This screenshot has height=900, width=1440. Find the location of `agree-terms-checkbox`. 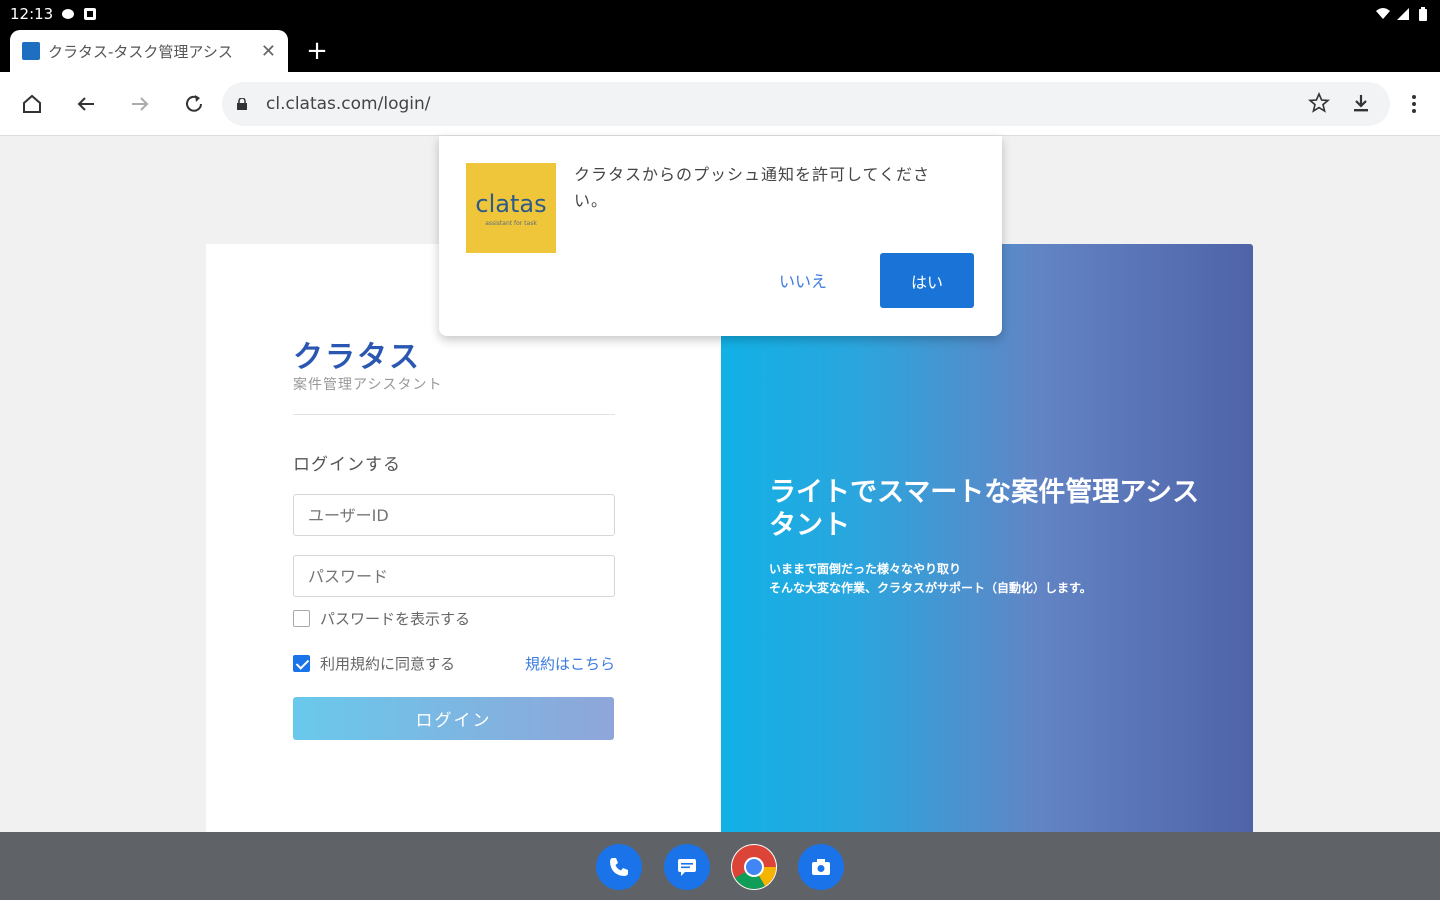

agree-terms-checkbox is located at coordinates (301, 663).